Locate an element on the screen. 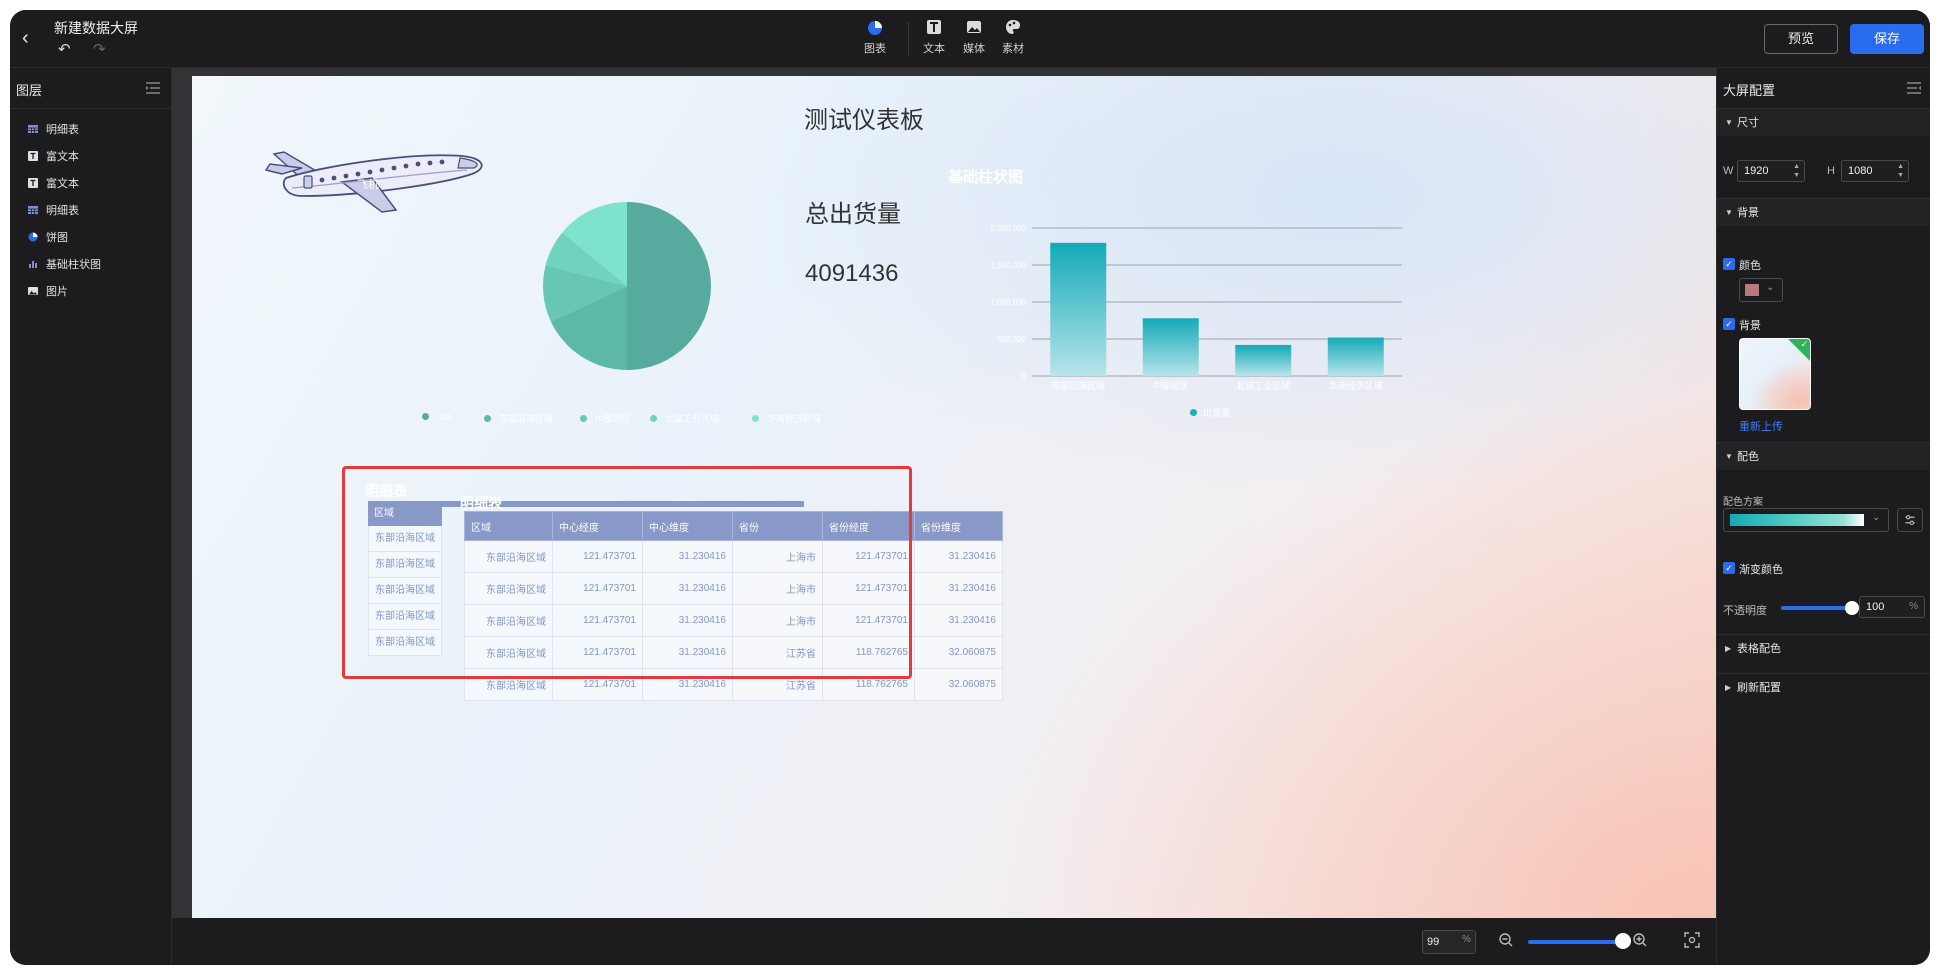 The width and height of the screenshot is (1940, 975). background-thumbnail: ✓ is located at coordinates (1775, 374).